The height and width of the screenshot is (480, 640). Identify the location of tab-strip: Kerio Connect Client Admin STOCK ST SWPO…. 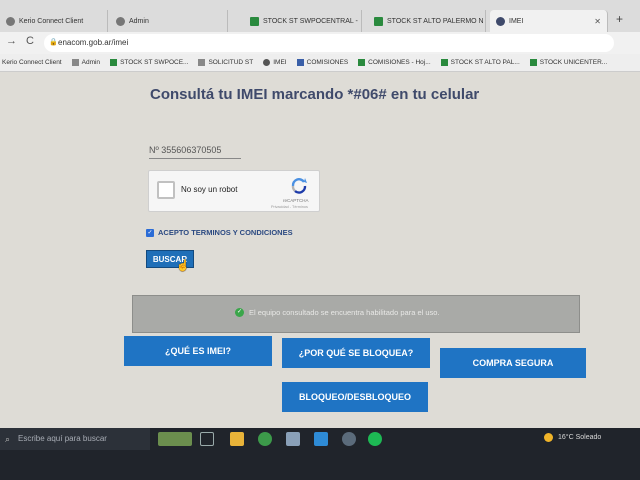
(320, 16).